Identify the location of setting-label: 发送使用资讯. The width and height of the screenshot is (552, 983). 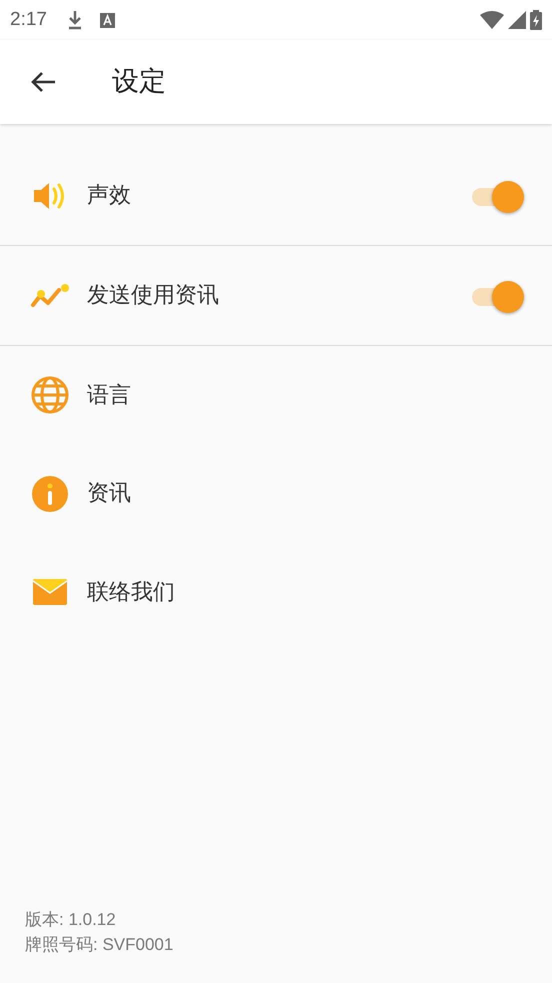
(153, 296).